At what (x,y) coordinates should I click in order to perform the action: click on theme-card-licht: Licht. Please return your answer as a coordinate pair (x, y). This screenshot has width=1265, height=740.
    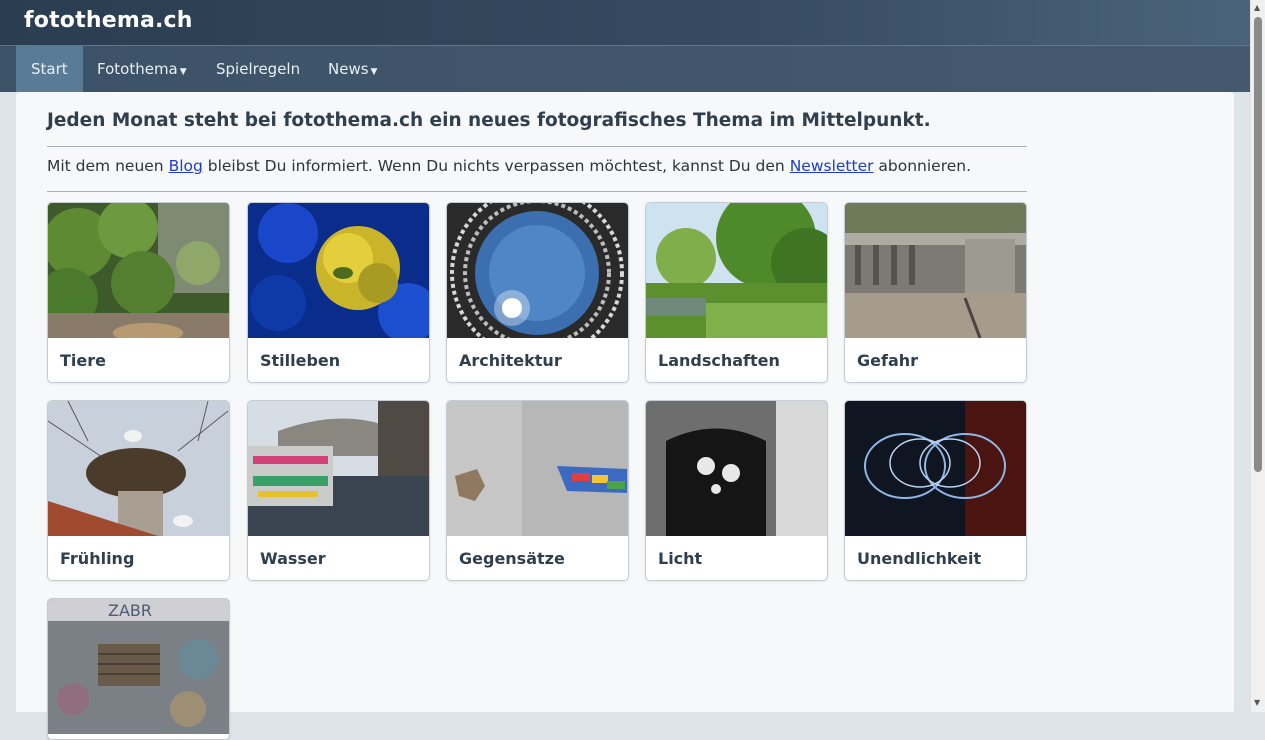
    Looking at the image, I should click on (736, 490).